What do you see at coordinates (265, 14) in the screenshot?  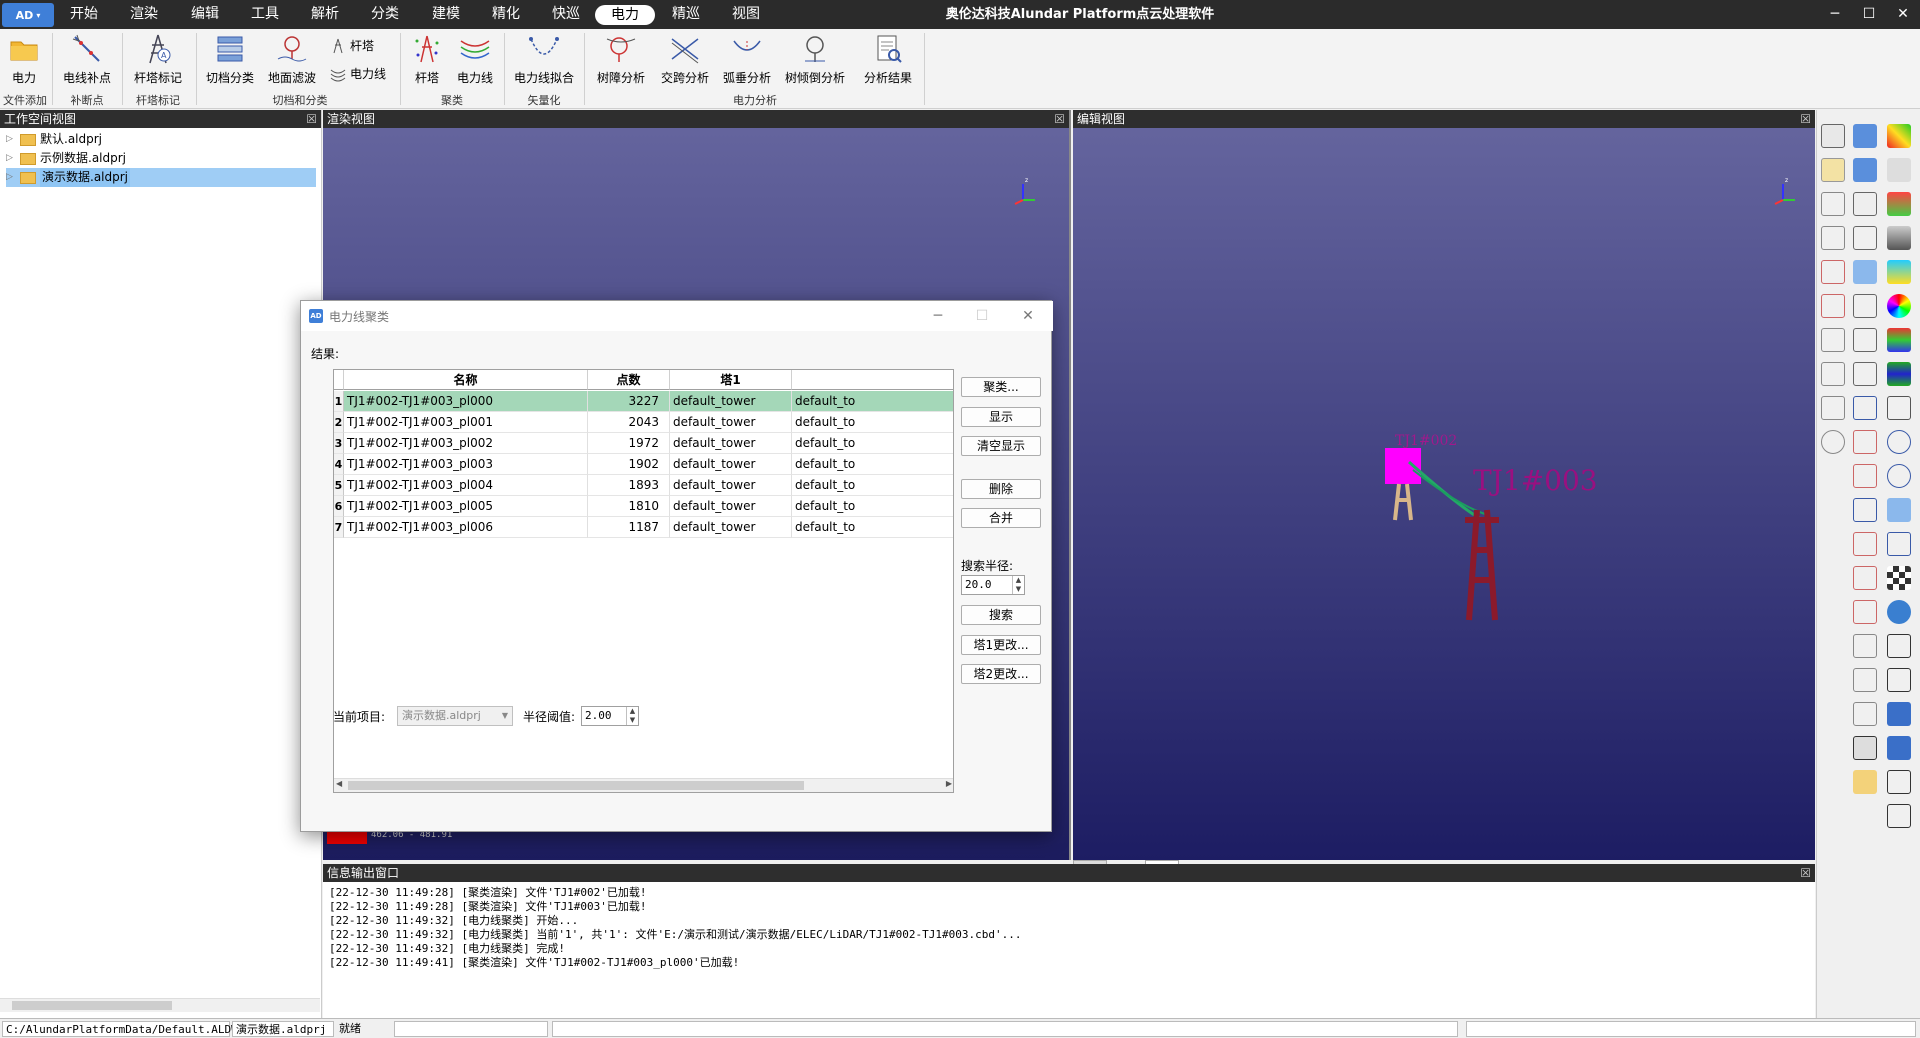 I see `menu-tools: 工具` at bounding box center [265, 14].